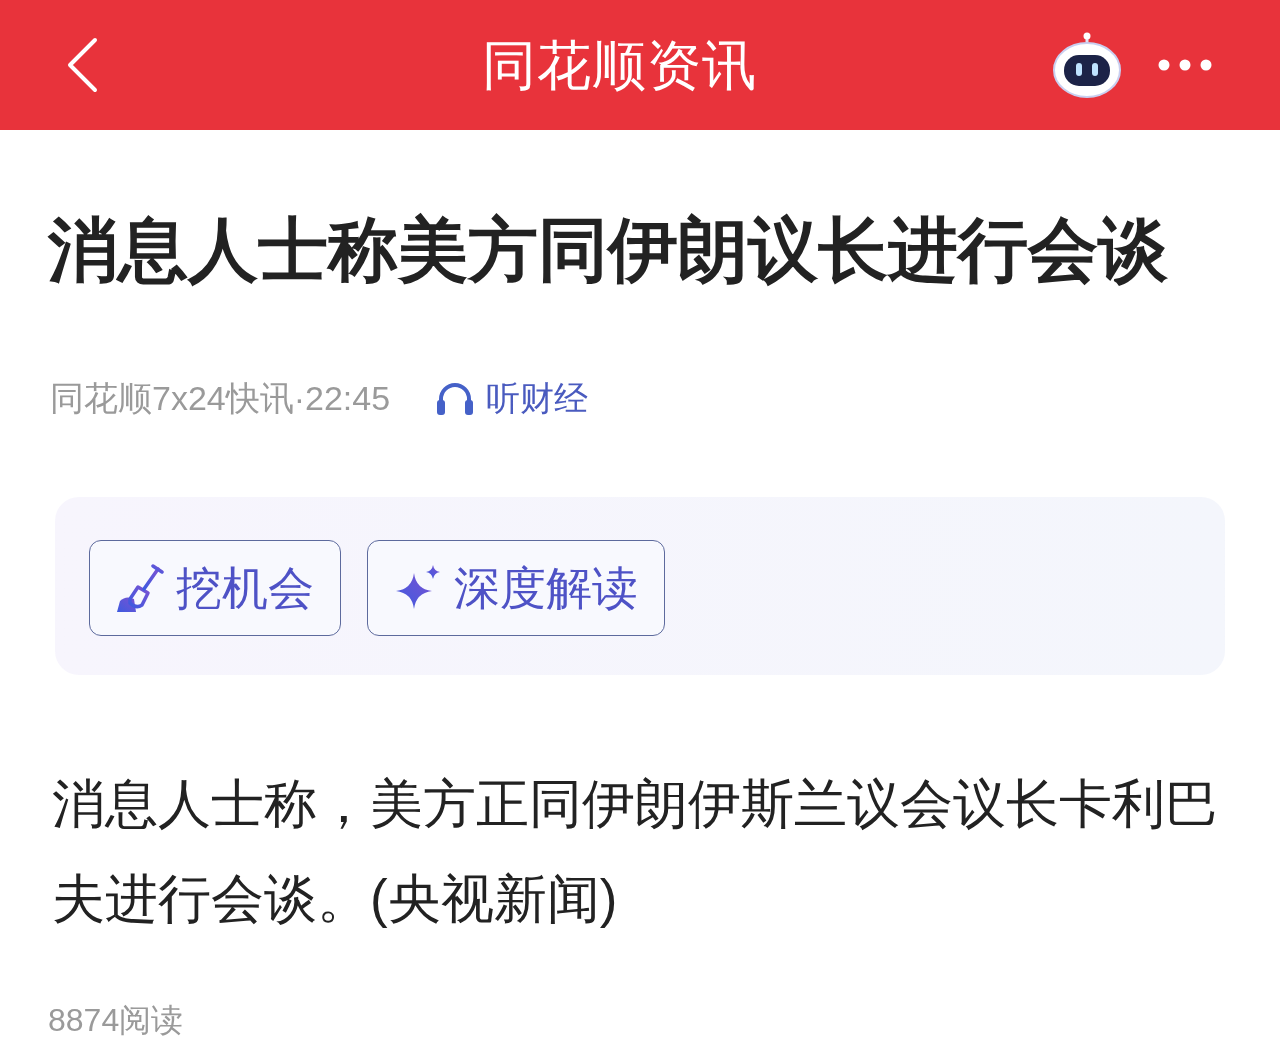 This screenshot has width=1280, height=1041. Describe the element at coordinates (1087, 65) in the screenshot. I see `robot-icon` at that location.